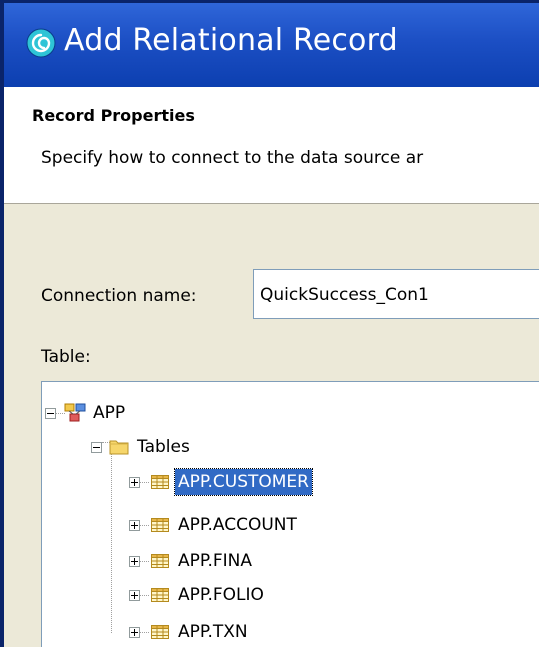 This screenshot has width=539, height=647. Describe the element at coordinates (113, 115) in the screenshot. I see `page-title: Record Properties` at that location.